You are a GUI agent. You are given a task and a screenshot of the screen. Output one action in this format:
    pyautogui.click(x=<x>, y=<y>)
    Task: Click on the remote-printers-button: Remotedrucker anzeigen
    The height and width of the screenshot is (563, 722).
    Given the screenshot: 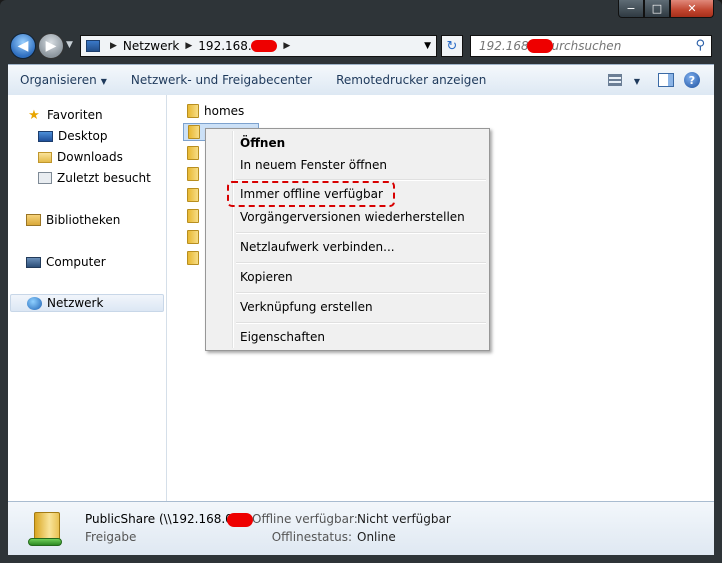 What is the action you would take?
    pyautogui.click(x=411, y=80)
    